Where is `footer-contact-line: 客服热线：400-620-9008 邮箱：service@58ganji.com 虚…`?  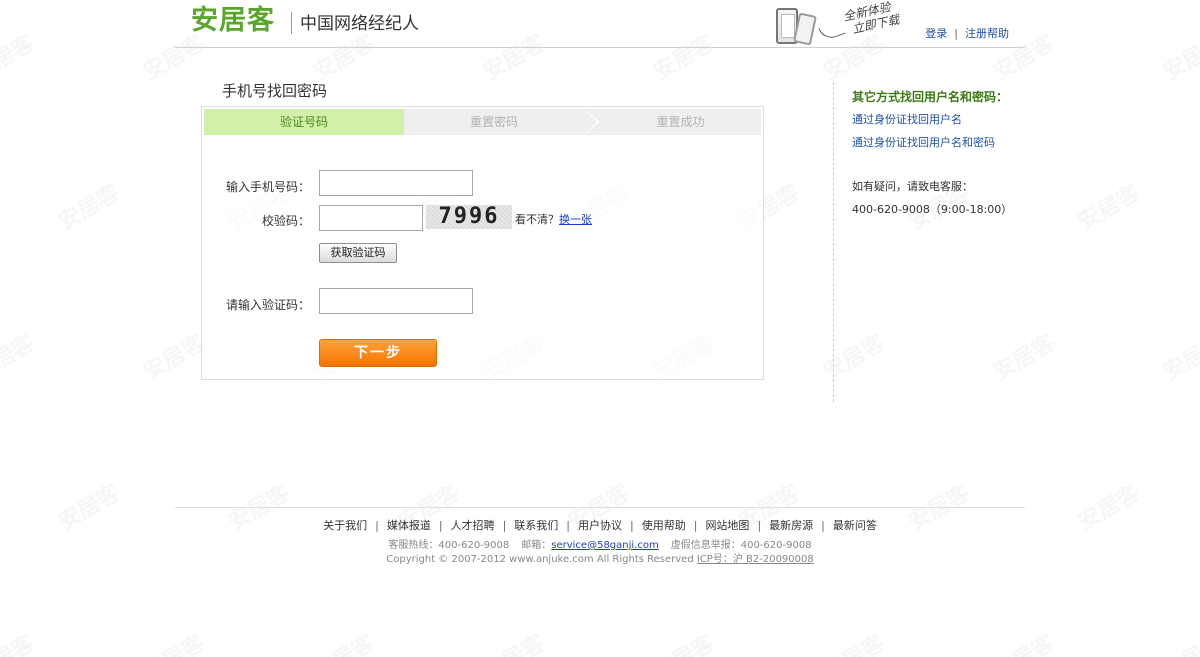 footer-contact-line: 客服热线：400-620-9008 邮箱：service@58ganji.com 虚… is located at coordinates (600, 546).